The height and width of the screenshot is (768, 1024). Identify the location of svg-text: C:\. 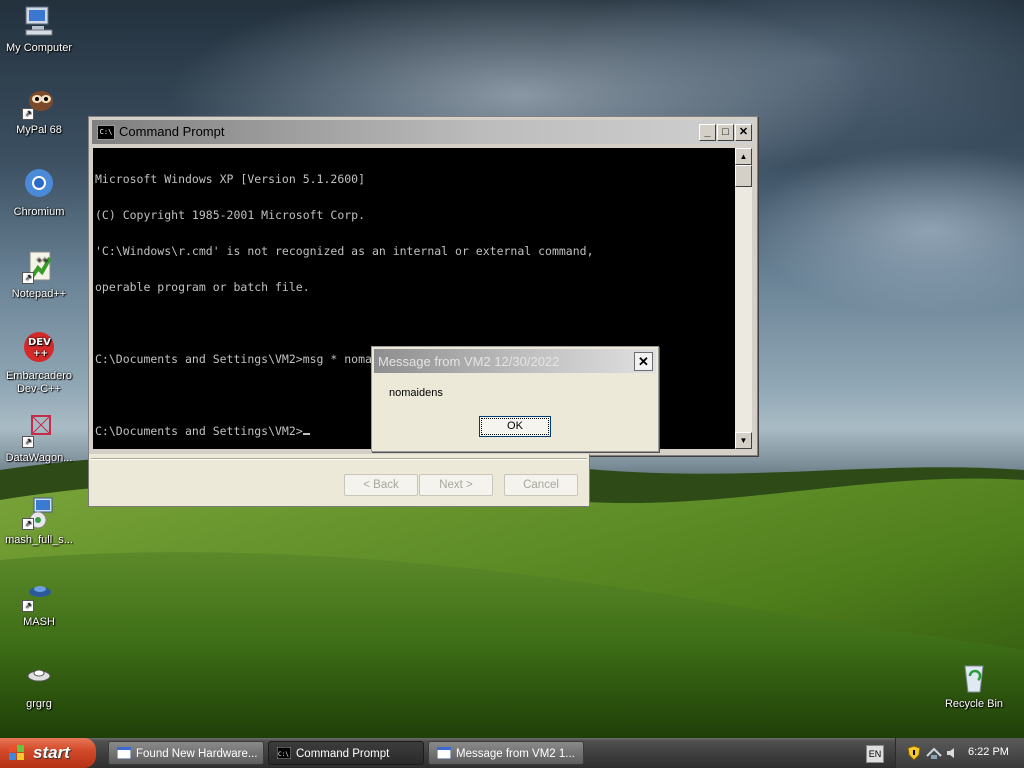
(283, 754).